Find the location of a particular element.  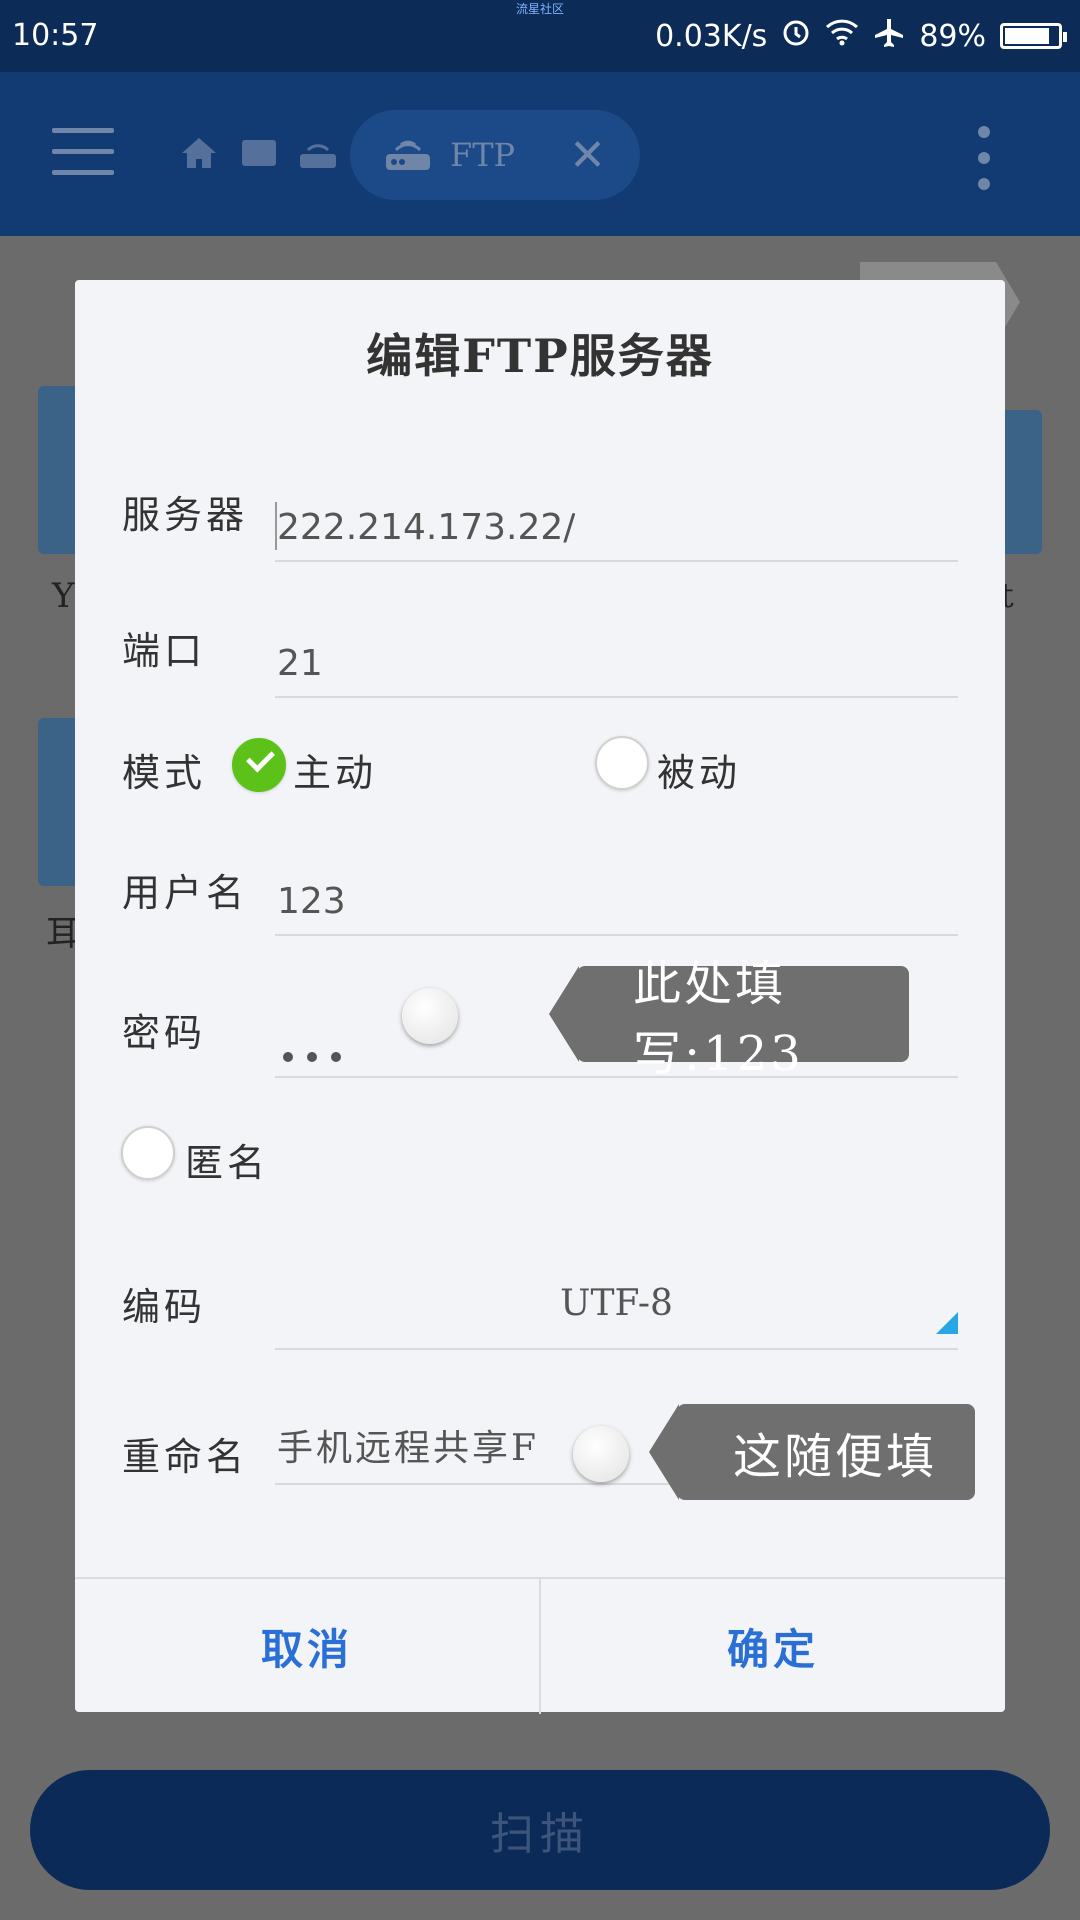

username-value: 123 is located at coordinates (311, 901).